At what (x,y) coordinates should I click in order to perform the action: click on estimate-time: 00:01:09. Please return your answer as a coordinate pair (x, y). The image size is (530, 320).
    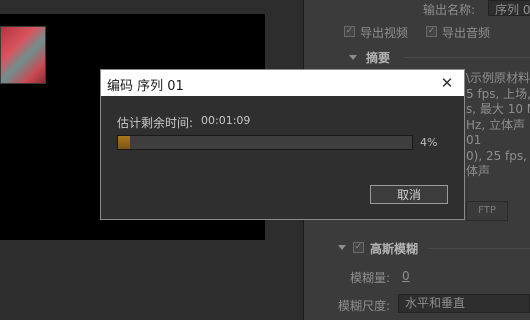
    Looking at the image, I should click on (226, 120).